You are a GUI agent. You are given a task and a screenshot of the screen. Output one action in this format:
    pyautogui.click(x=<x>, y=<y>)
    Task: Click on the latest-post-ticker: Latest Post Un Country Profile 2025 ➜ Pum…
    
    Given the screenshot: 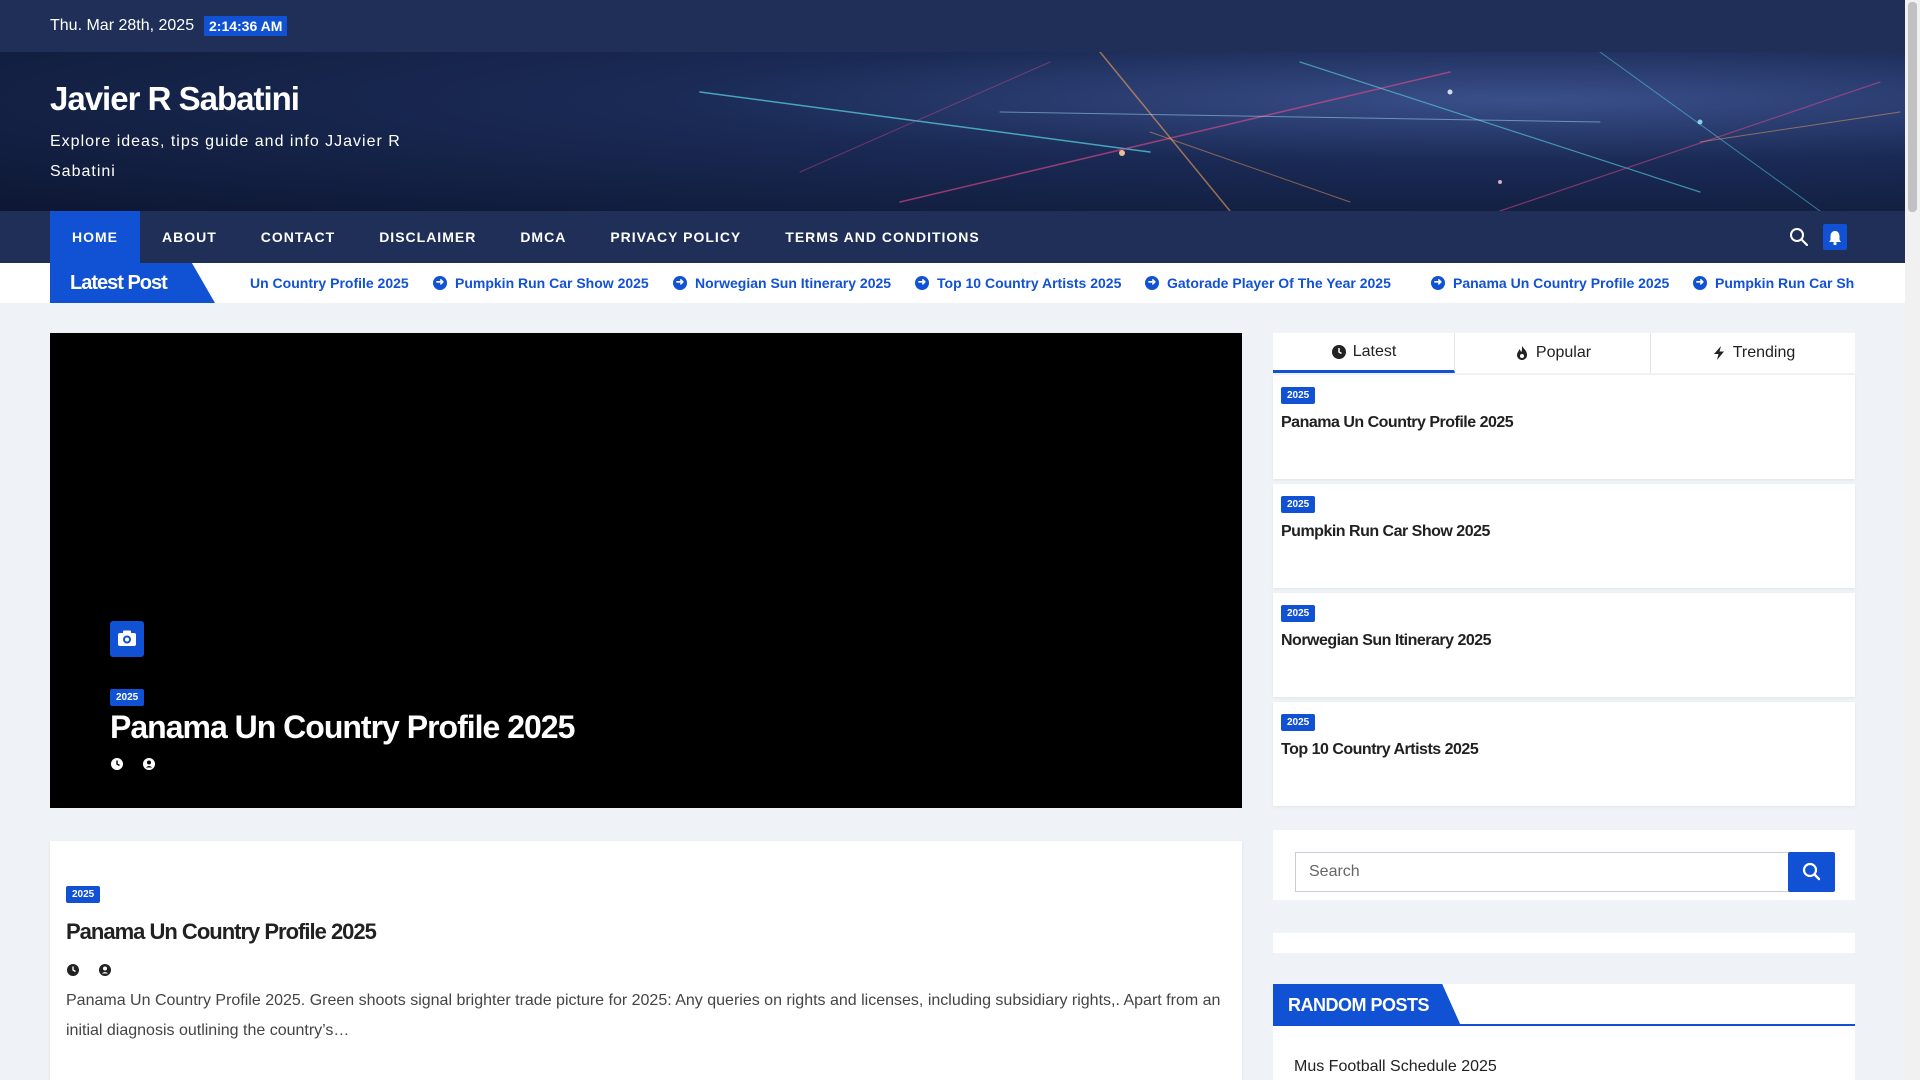 What is the action you would take?
    pyautogui.click(x=952, y=283)
    